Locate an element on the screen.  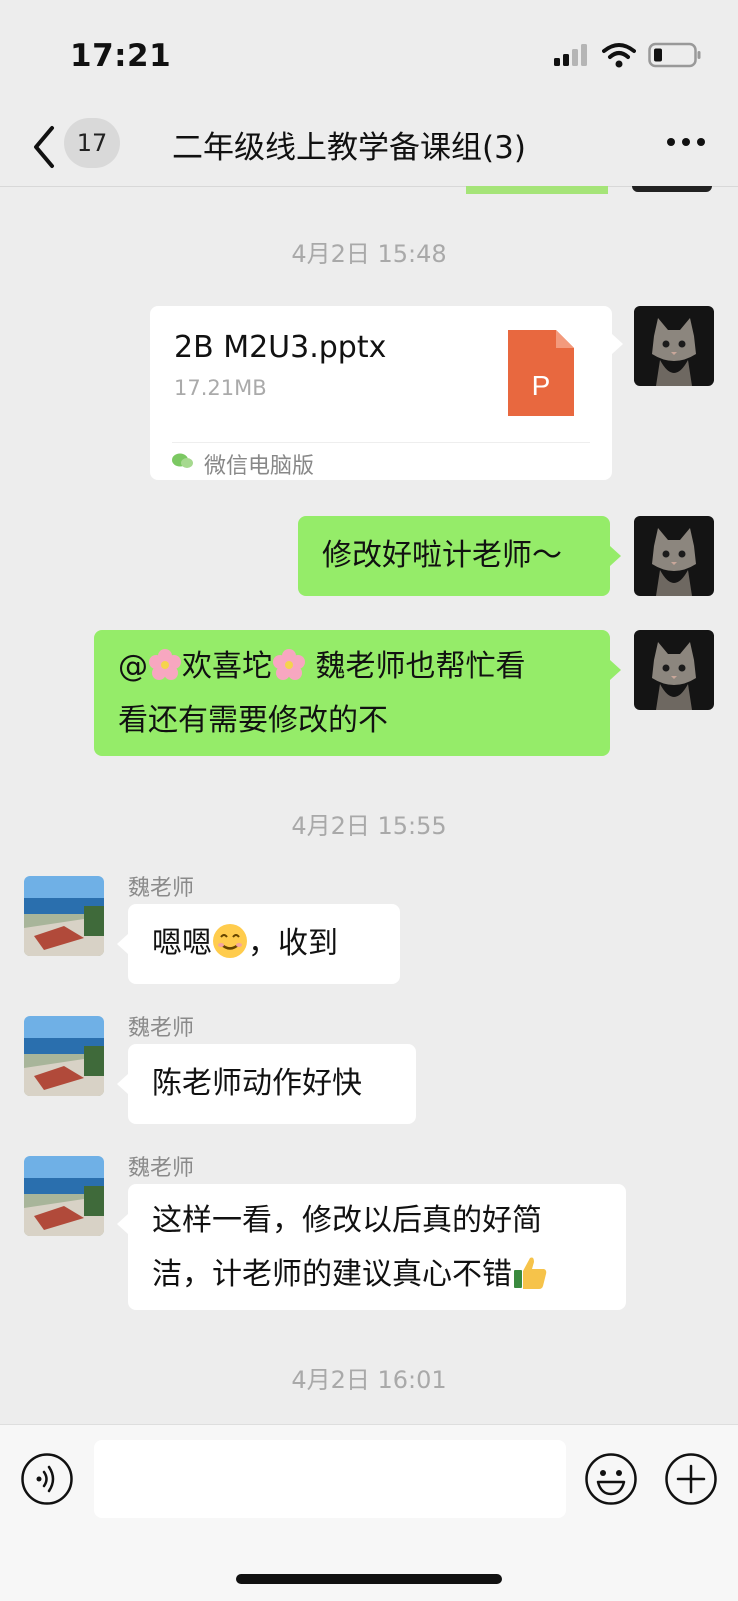
file-message: 2B M2U3.pptx 17.21MB P 微信电脑版 is located at coordinates (381, 393).